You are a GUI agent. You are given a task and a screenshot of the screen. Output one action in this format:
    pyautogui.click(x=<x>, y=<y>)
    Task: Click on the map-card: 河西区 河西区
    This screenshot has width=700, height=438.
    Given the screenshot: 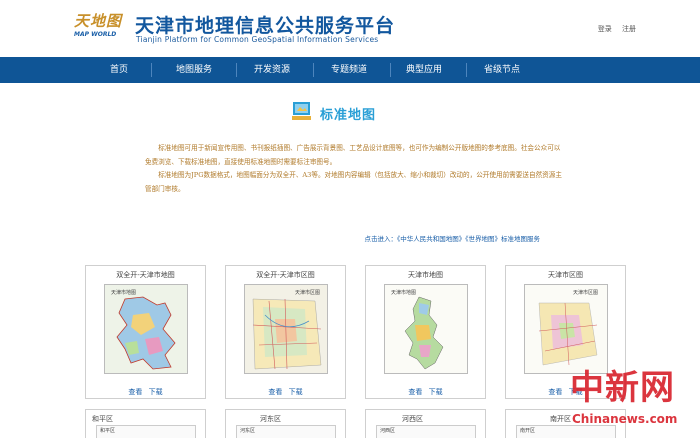 What is the action you would take?
    pyautogui.click(x=425, y=423)
    